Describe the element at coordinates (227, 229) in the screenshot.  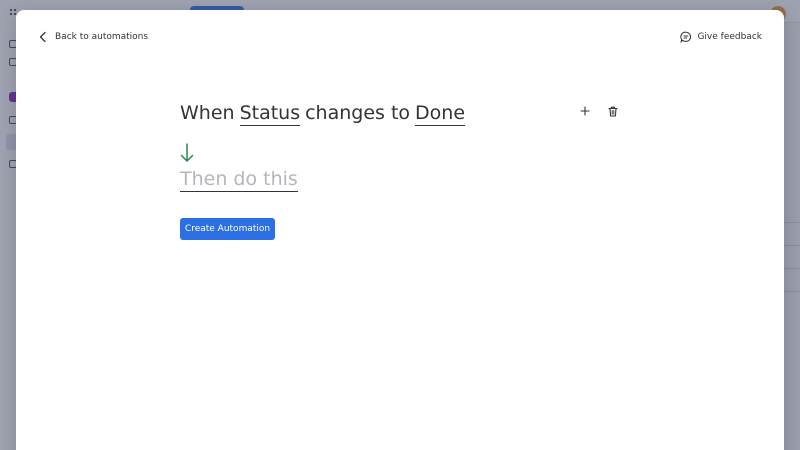
I see `create-automation-button: Create Automation` at that location.